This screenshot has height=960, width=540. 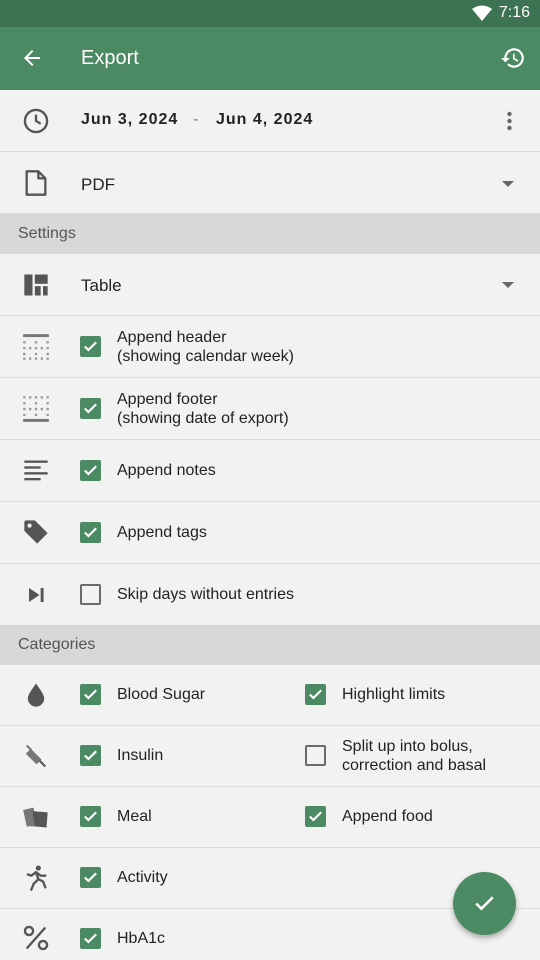 I want to click on categories-header-label: Categories, so click(x=57, y=644).